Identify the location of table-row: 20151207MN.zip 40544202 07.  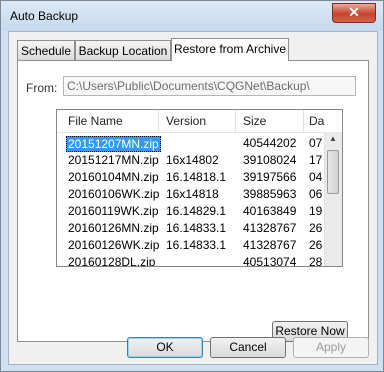
(192, 143).